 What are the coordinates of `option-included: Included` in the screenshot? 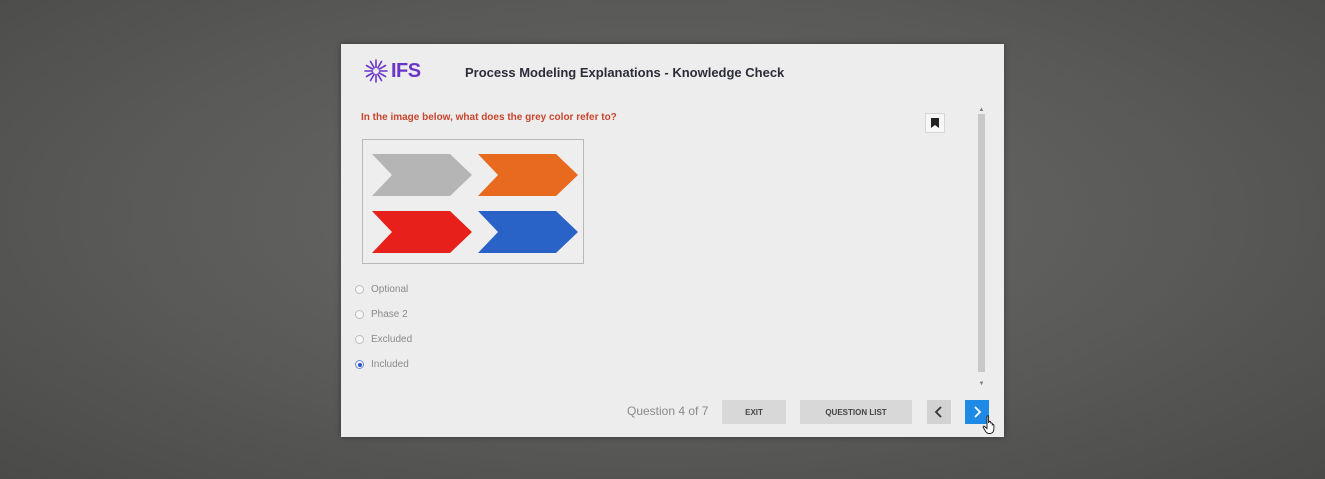 It's located at (383, 364).